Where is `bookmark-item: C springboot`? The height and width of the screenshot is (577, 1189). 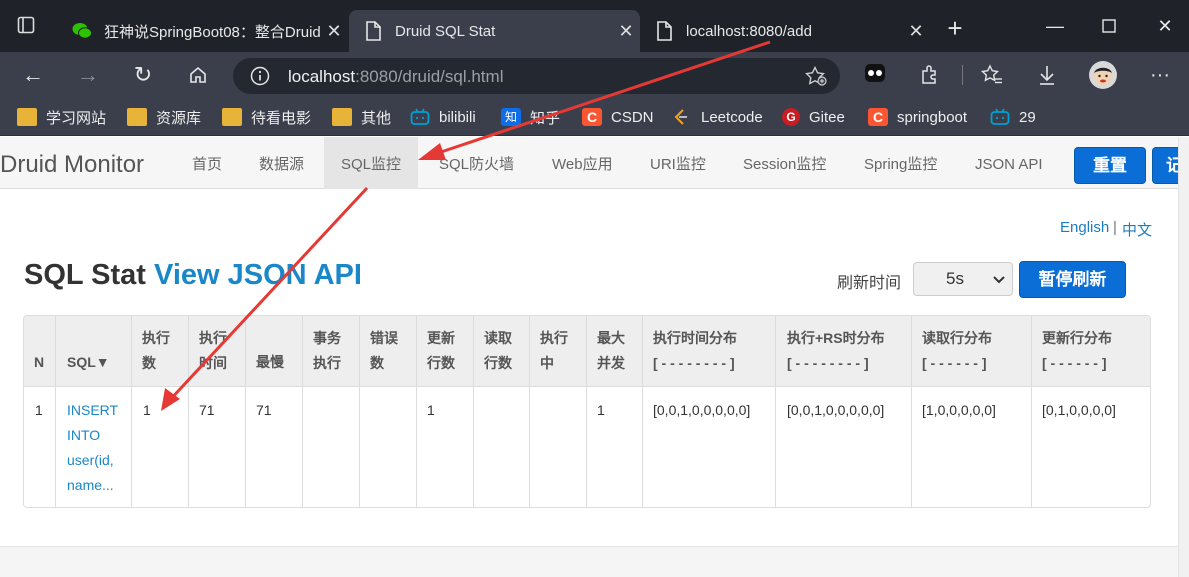 bookmark-item: C springboot is located at coordinates (917, 117).